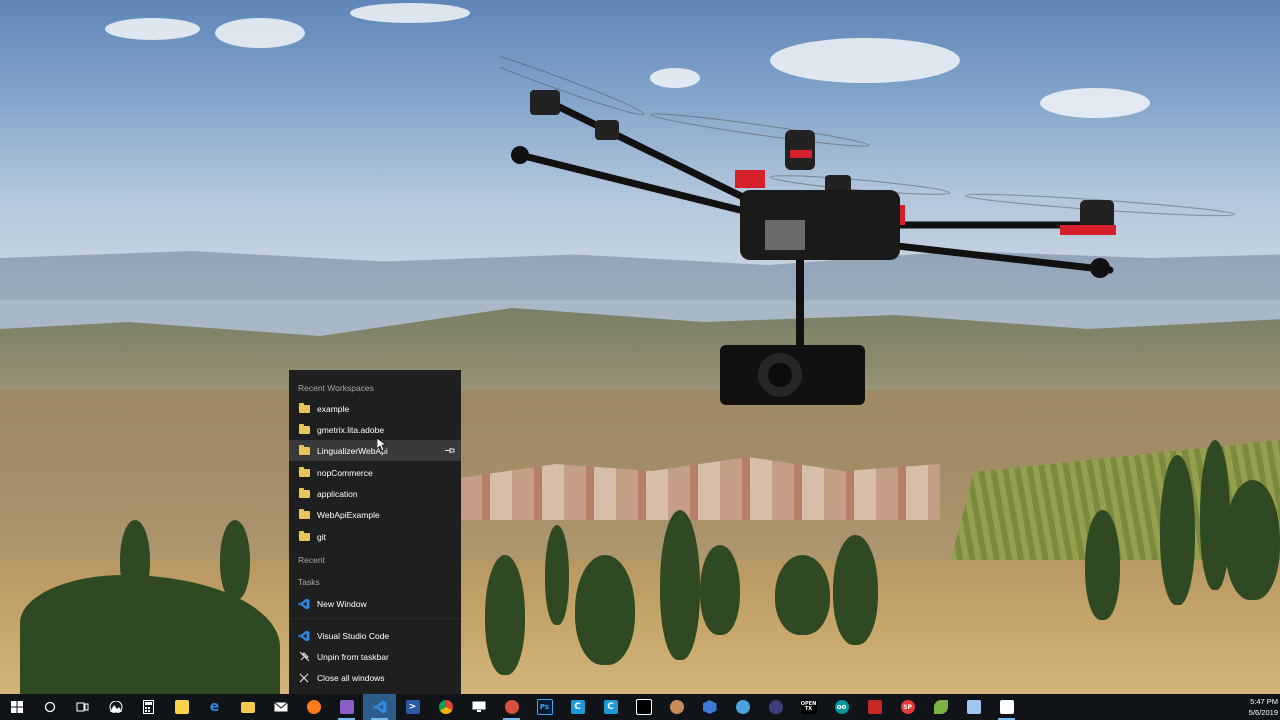  Describe the element at coordinates (346, 707) in the screenshot. I see `taskbar-app-visual-studio` at that location.